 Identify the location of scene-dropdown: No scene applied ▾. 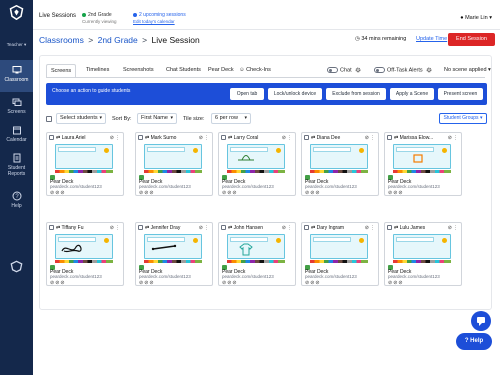
(467, 70).